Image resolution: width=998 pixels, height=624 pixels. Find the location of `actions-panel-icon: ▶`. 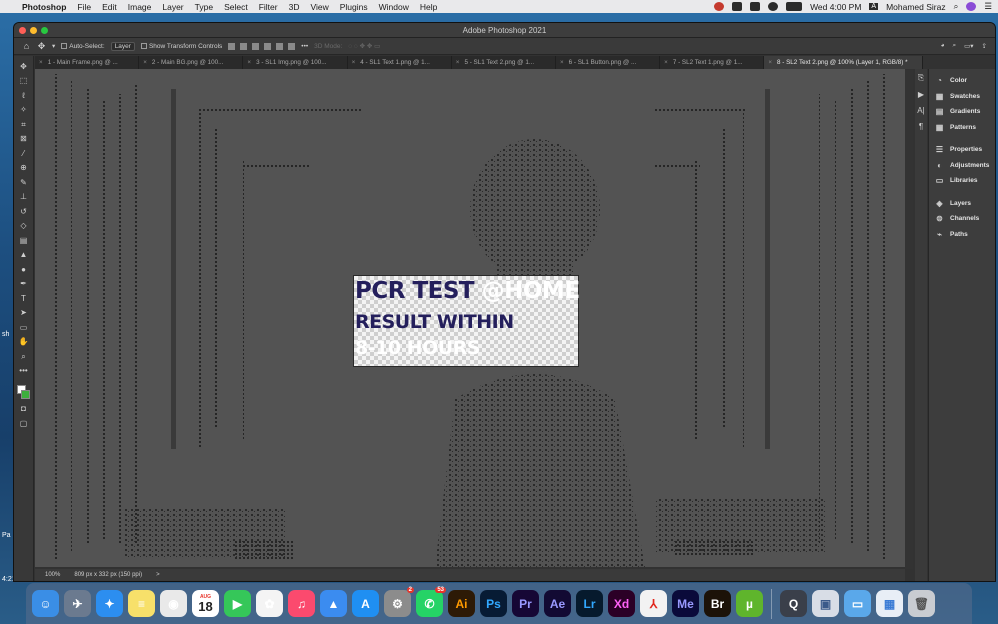

actions-panel-icon: ▶ is located at coordinates (921, 94).